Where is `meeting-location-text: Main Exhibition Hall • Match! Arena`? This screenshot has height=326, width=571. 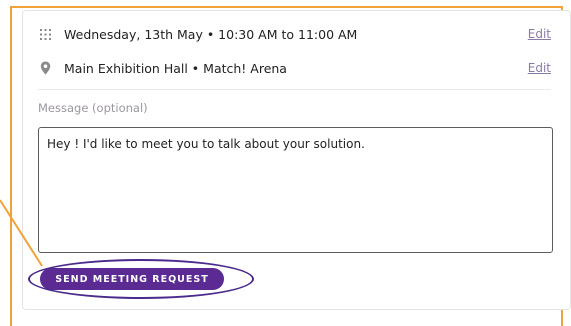 meeting-location-text: Main Exhibition Hall • Match! Arena is located at coordinates (175, 68).